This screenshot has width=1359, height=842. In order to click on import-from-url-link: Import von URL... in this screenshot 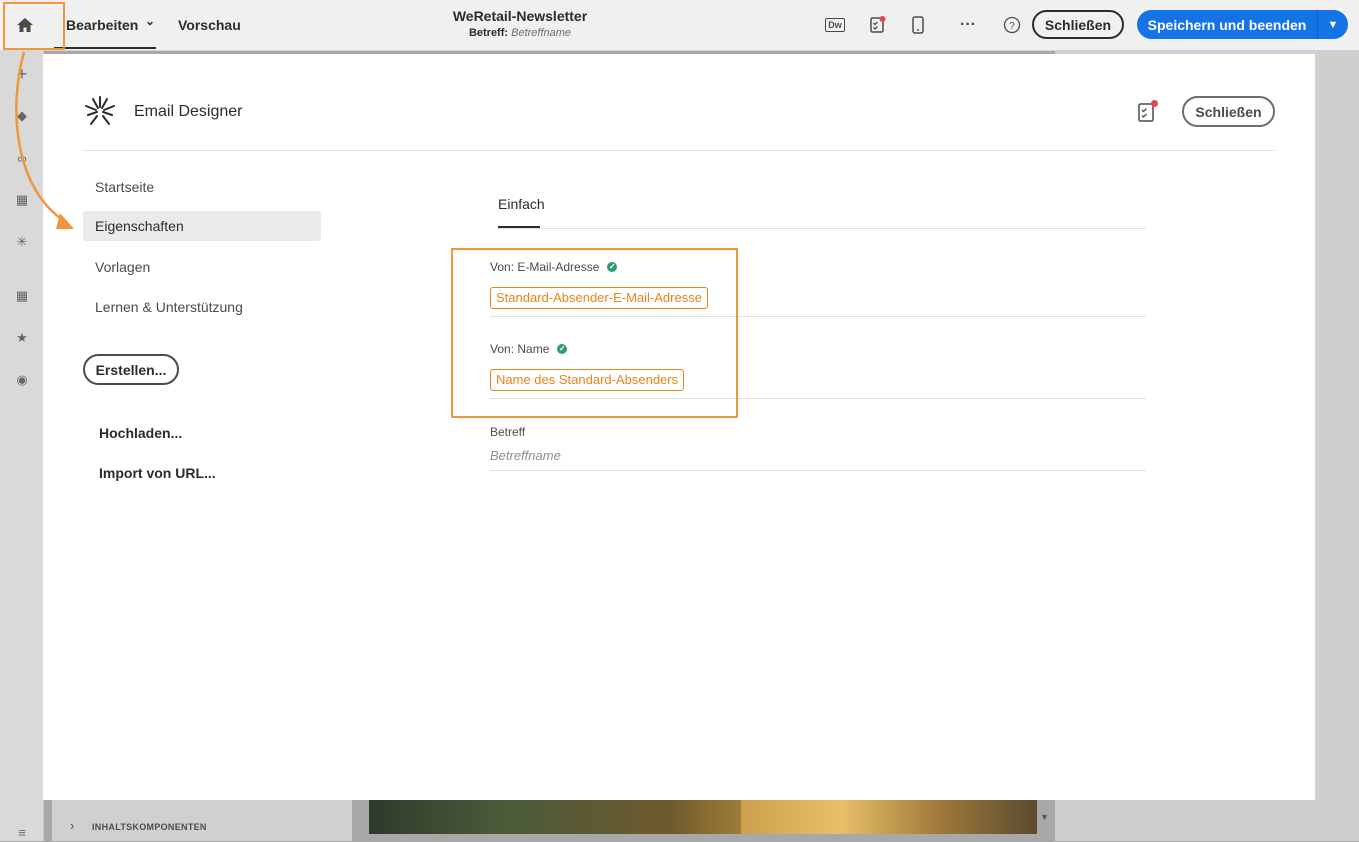, I will do `click(157, 473)`.